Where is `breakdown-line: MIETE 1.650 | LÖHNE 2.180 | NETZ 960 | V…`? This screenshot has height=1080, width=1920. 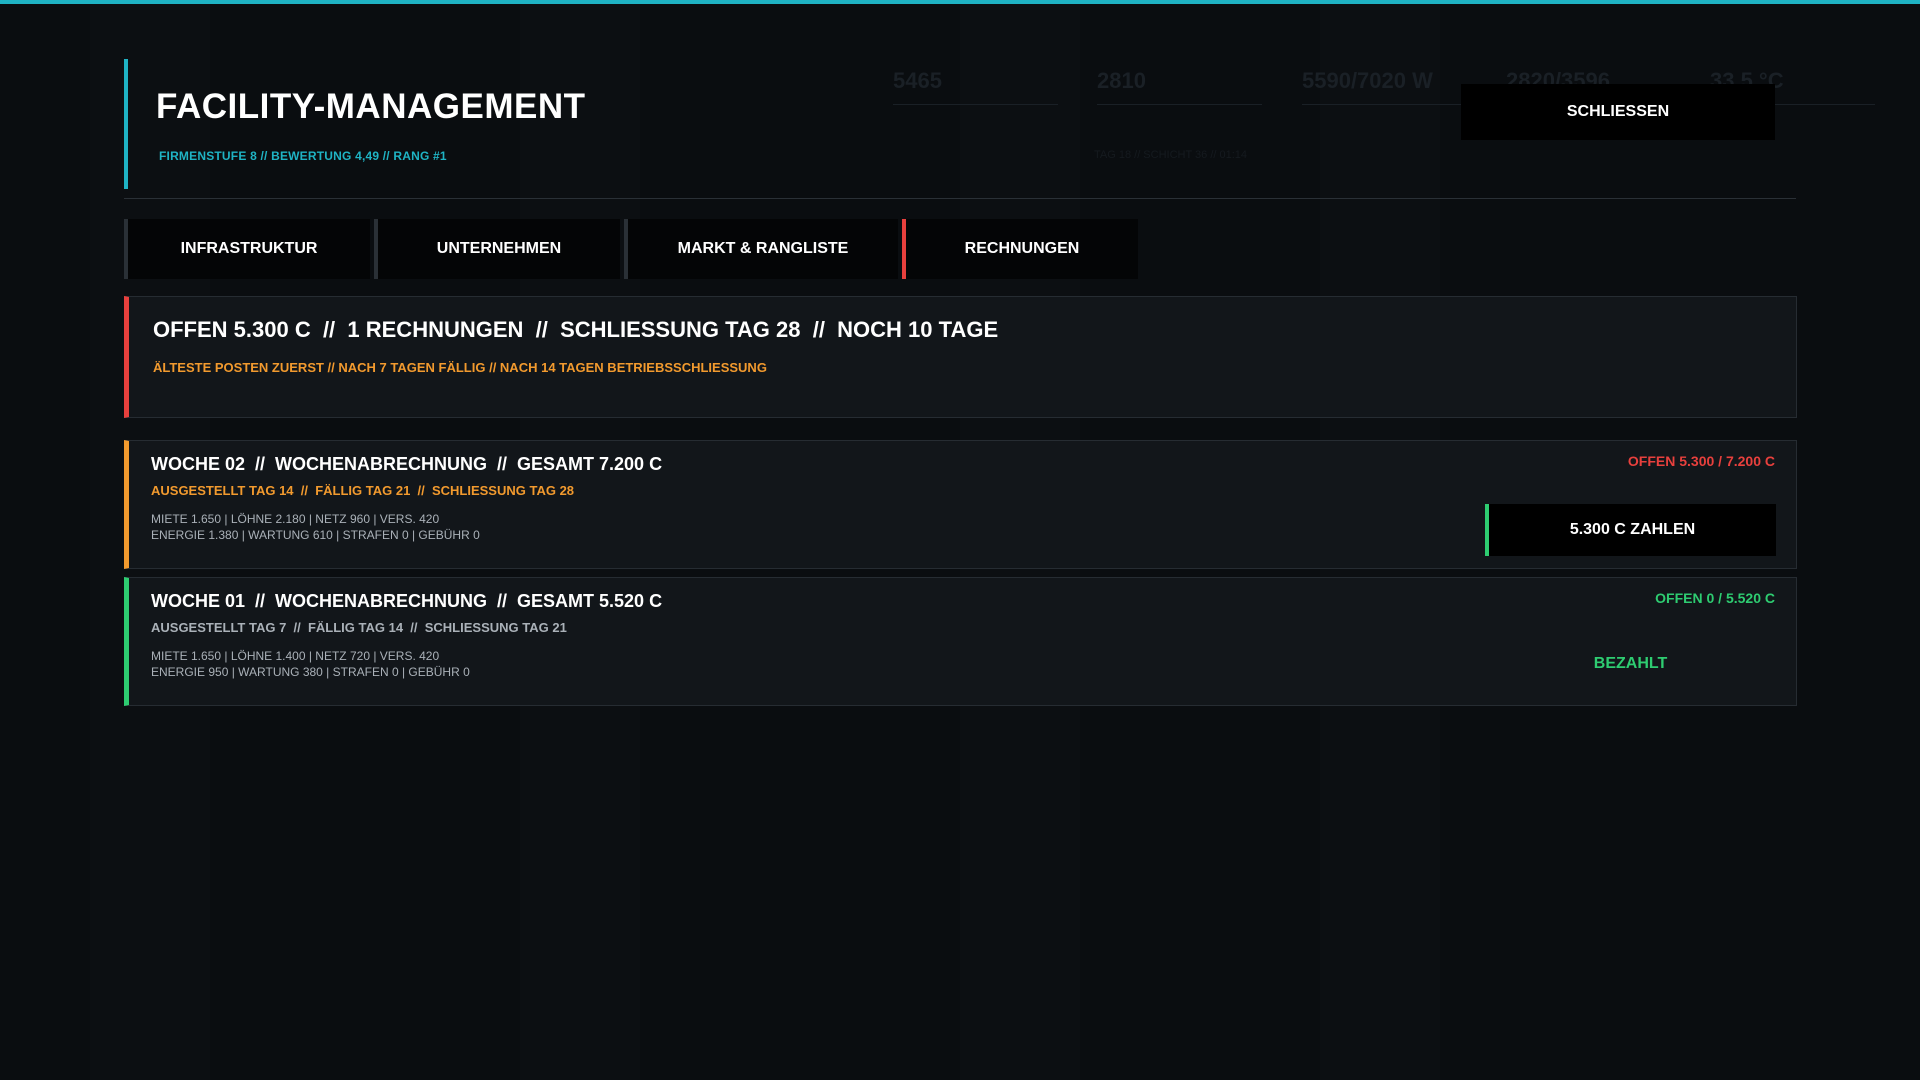
breakdown-line: MIETE 1.650 | LÖHNE 2.180 | NETZ 960 | V… is located at coordinates (295, 519).